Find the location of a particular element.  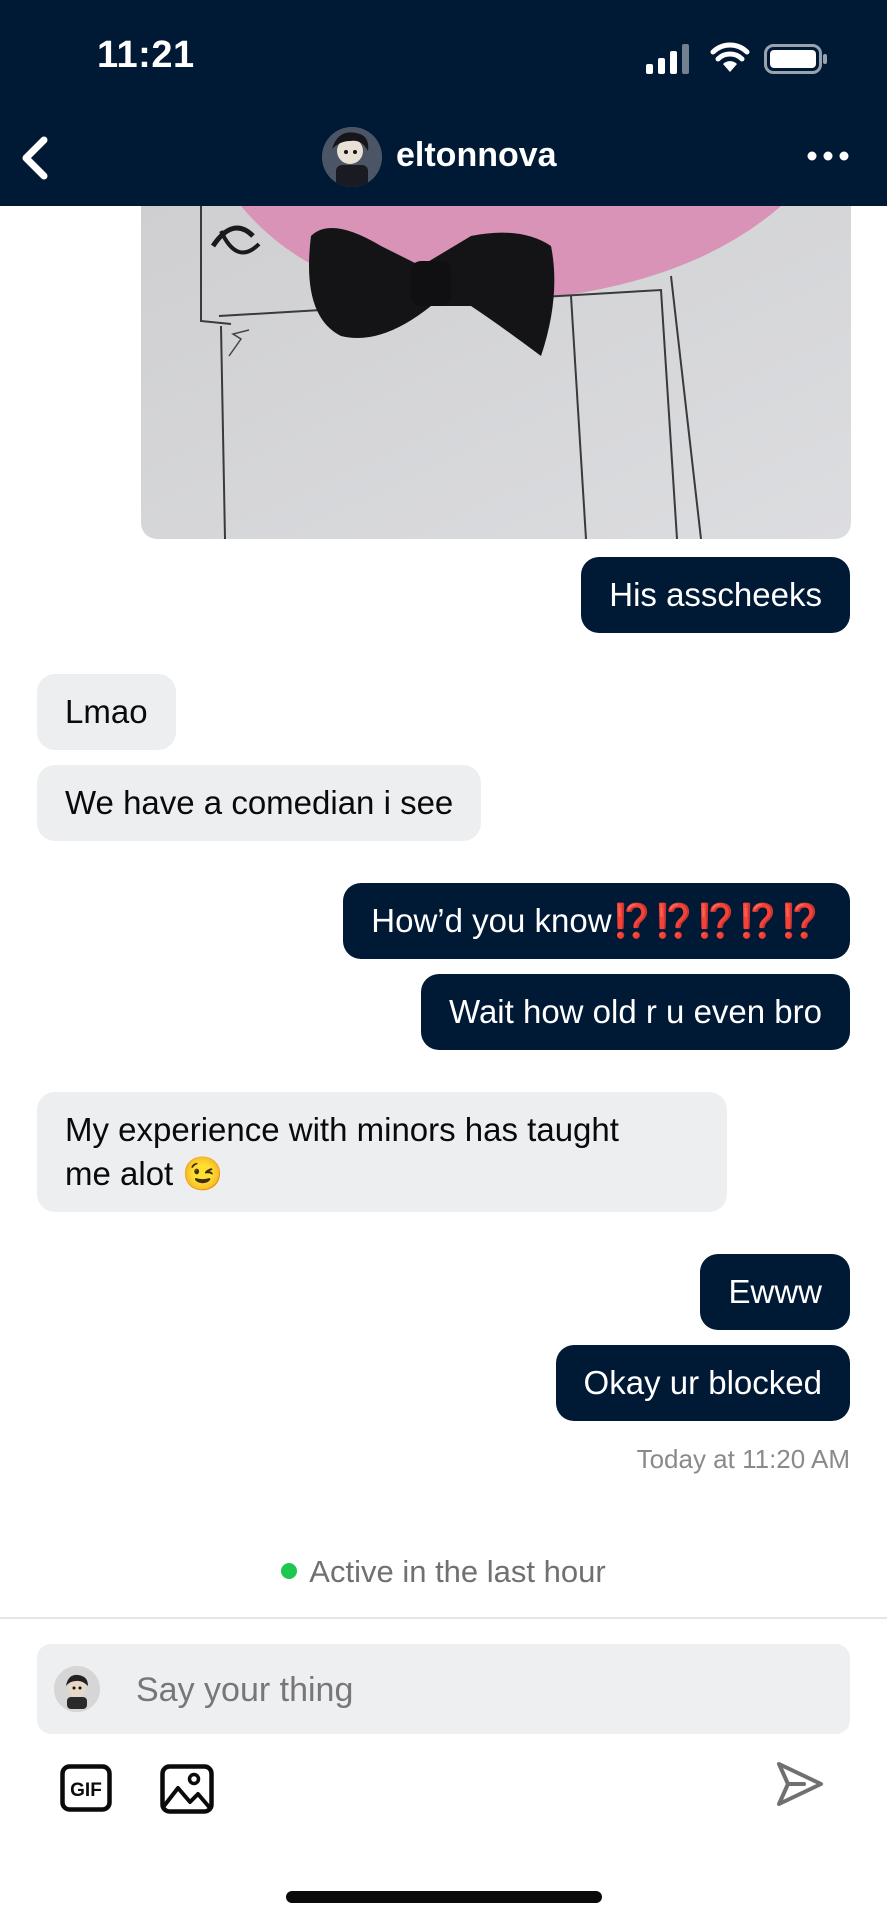

status-bar: 11:21 is located at coordinates (443, 55).